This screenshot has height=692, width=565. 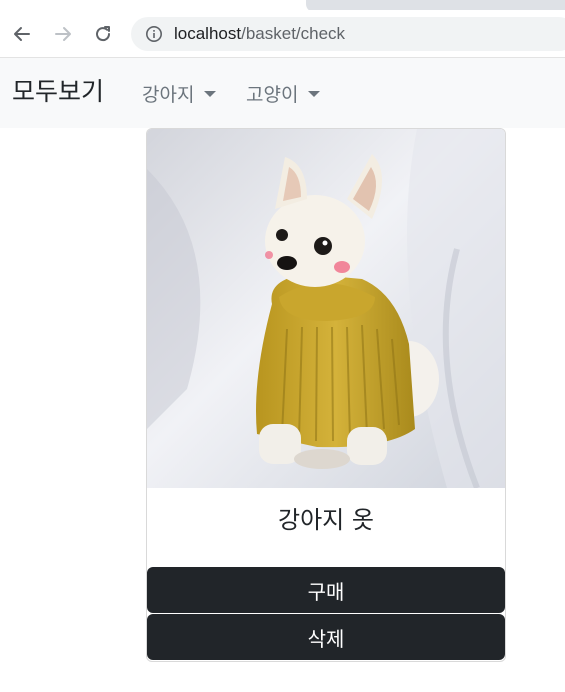 I want to click on brand-link: 모두보기, so click(x=58, y=92).